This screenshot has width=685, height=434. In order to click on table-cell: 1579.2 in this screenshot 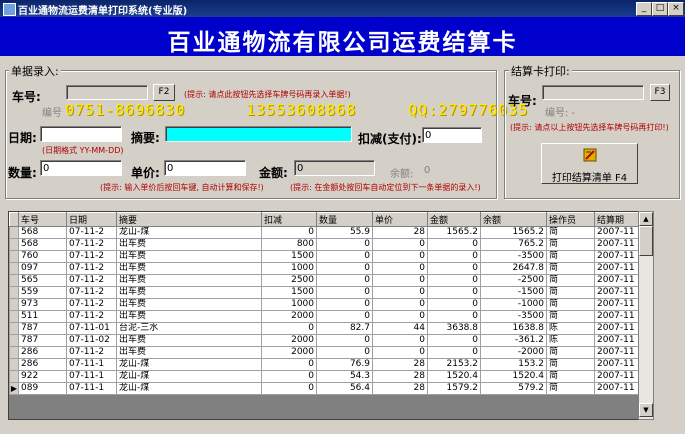, I will do `click(454, 388)`.